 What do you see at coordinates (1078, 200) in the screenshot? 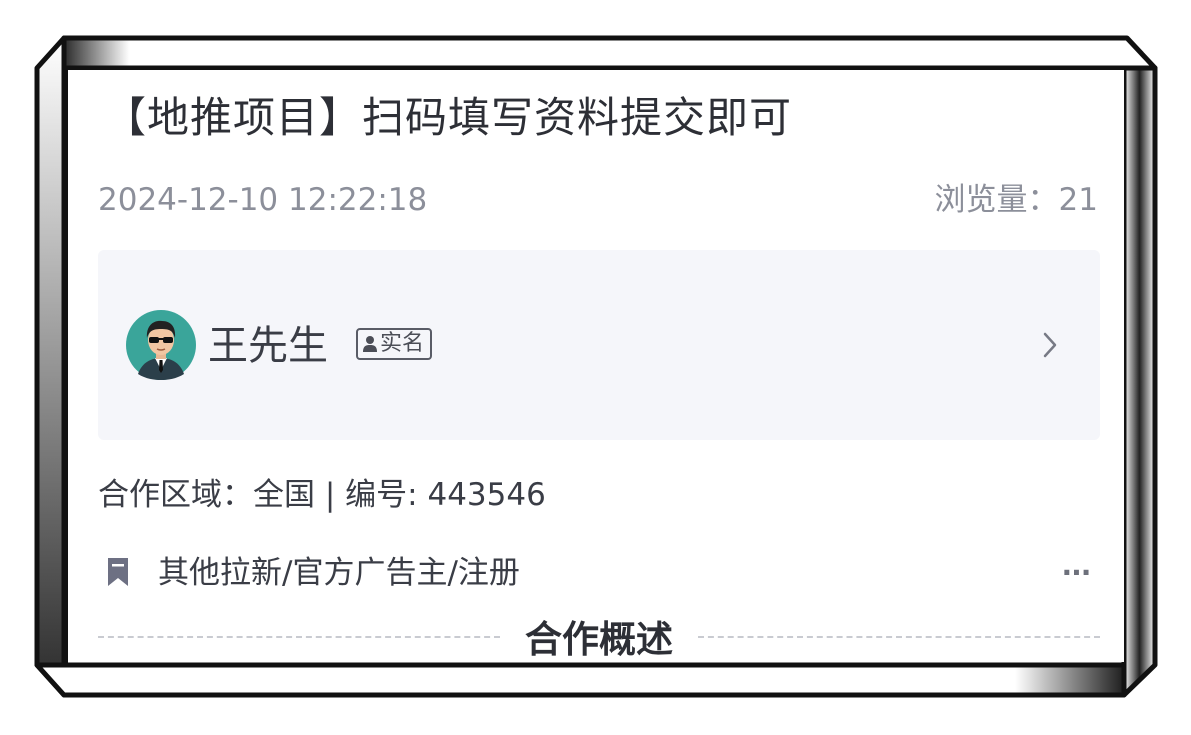
I see `view-count-value: 21` at bounding box center [1078, 200].